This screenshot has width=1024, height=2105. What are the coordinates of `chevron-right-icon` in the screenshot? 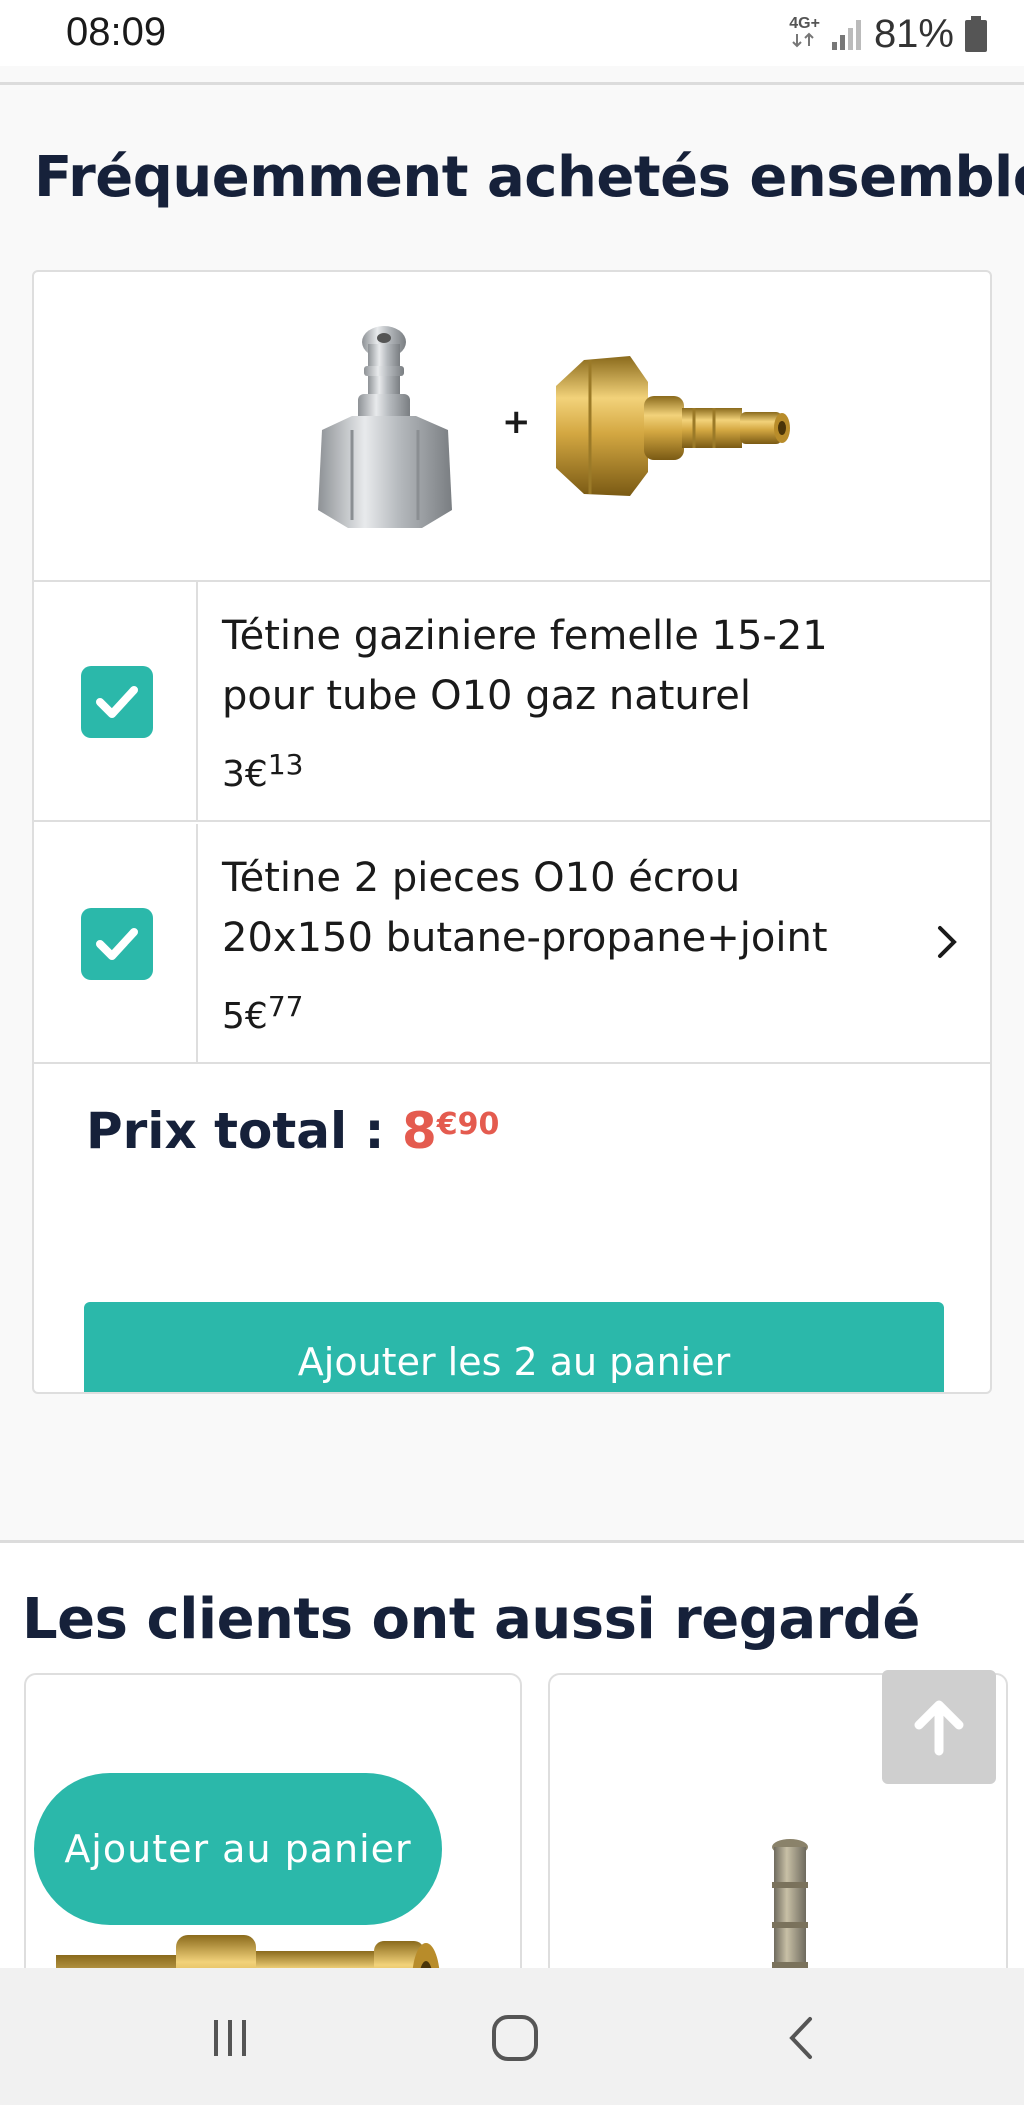 It's located at (947, 942).